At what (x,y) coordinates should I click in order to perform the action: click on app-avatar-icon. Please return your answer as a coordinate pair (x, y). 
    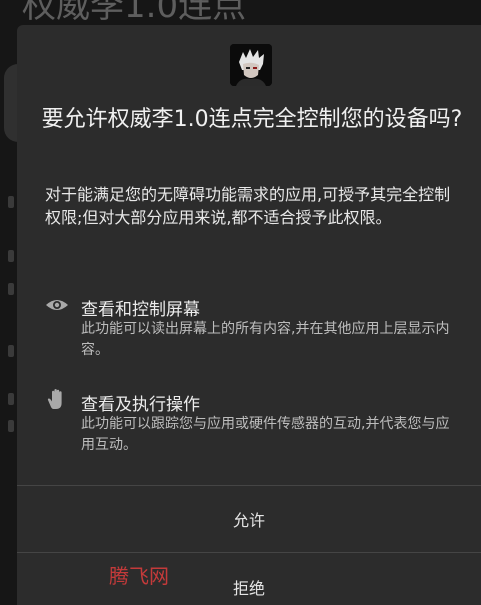
    Looking at the image, I should click on (251, 65).